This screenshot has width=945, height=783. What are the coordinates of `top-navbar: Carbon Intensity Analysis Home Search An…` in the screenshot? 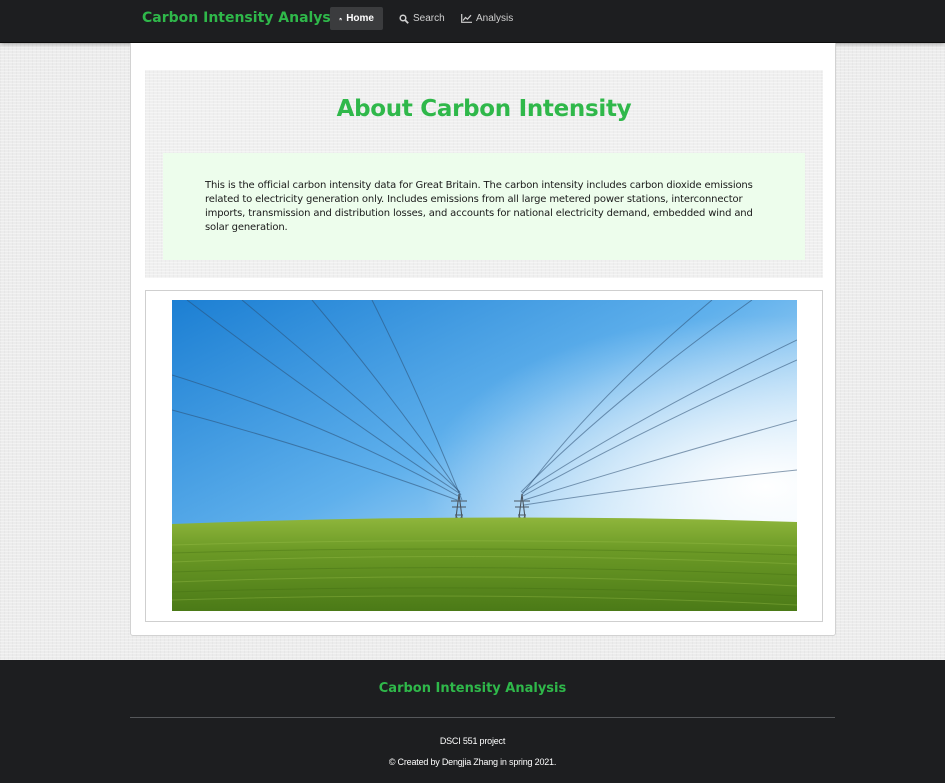 It's located at (472, 21).